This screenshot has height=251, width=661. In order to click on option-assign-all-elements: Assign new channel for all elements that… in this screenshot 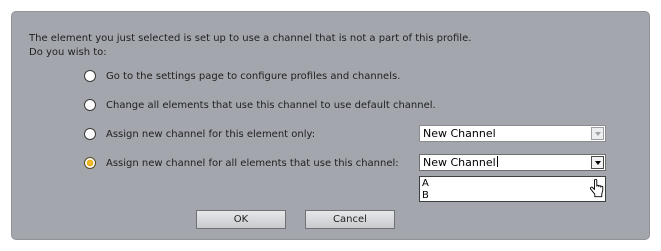, I will do `click(241, 163)`.